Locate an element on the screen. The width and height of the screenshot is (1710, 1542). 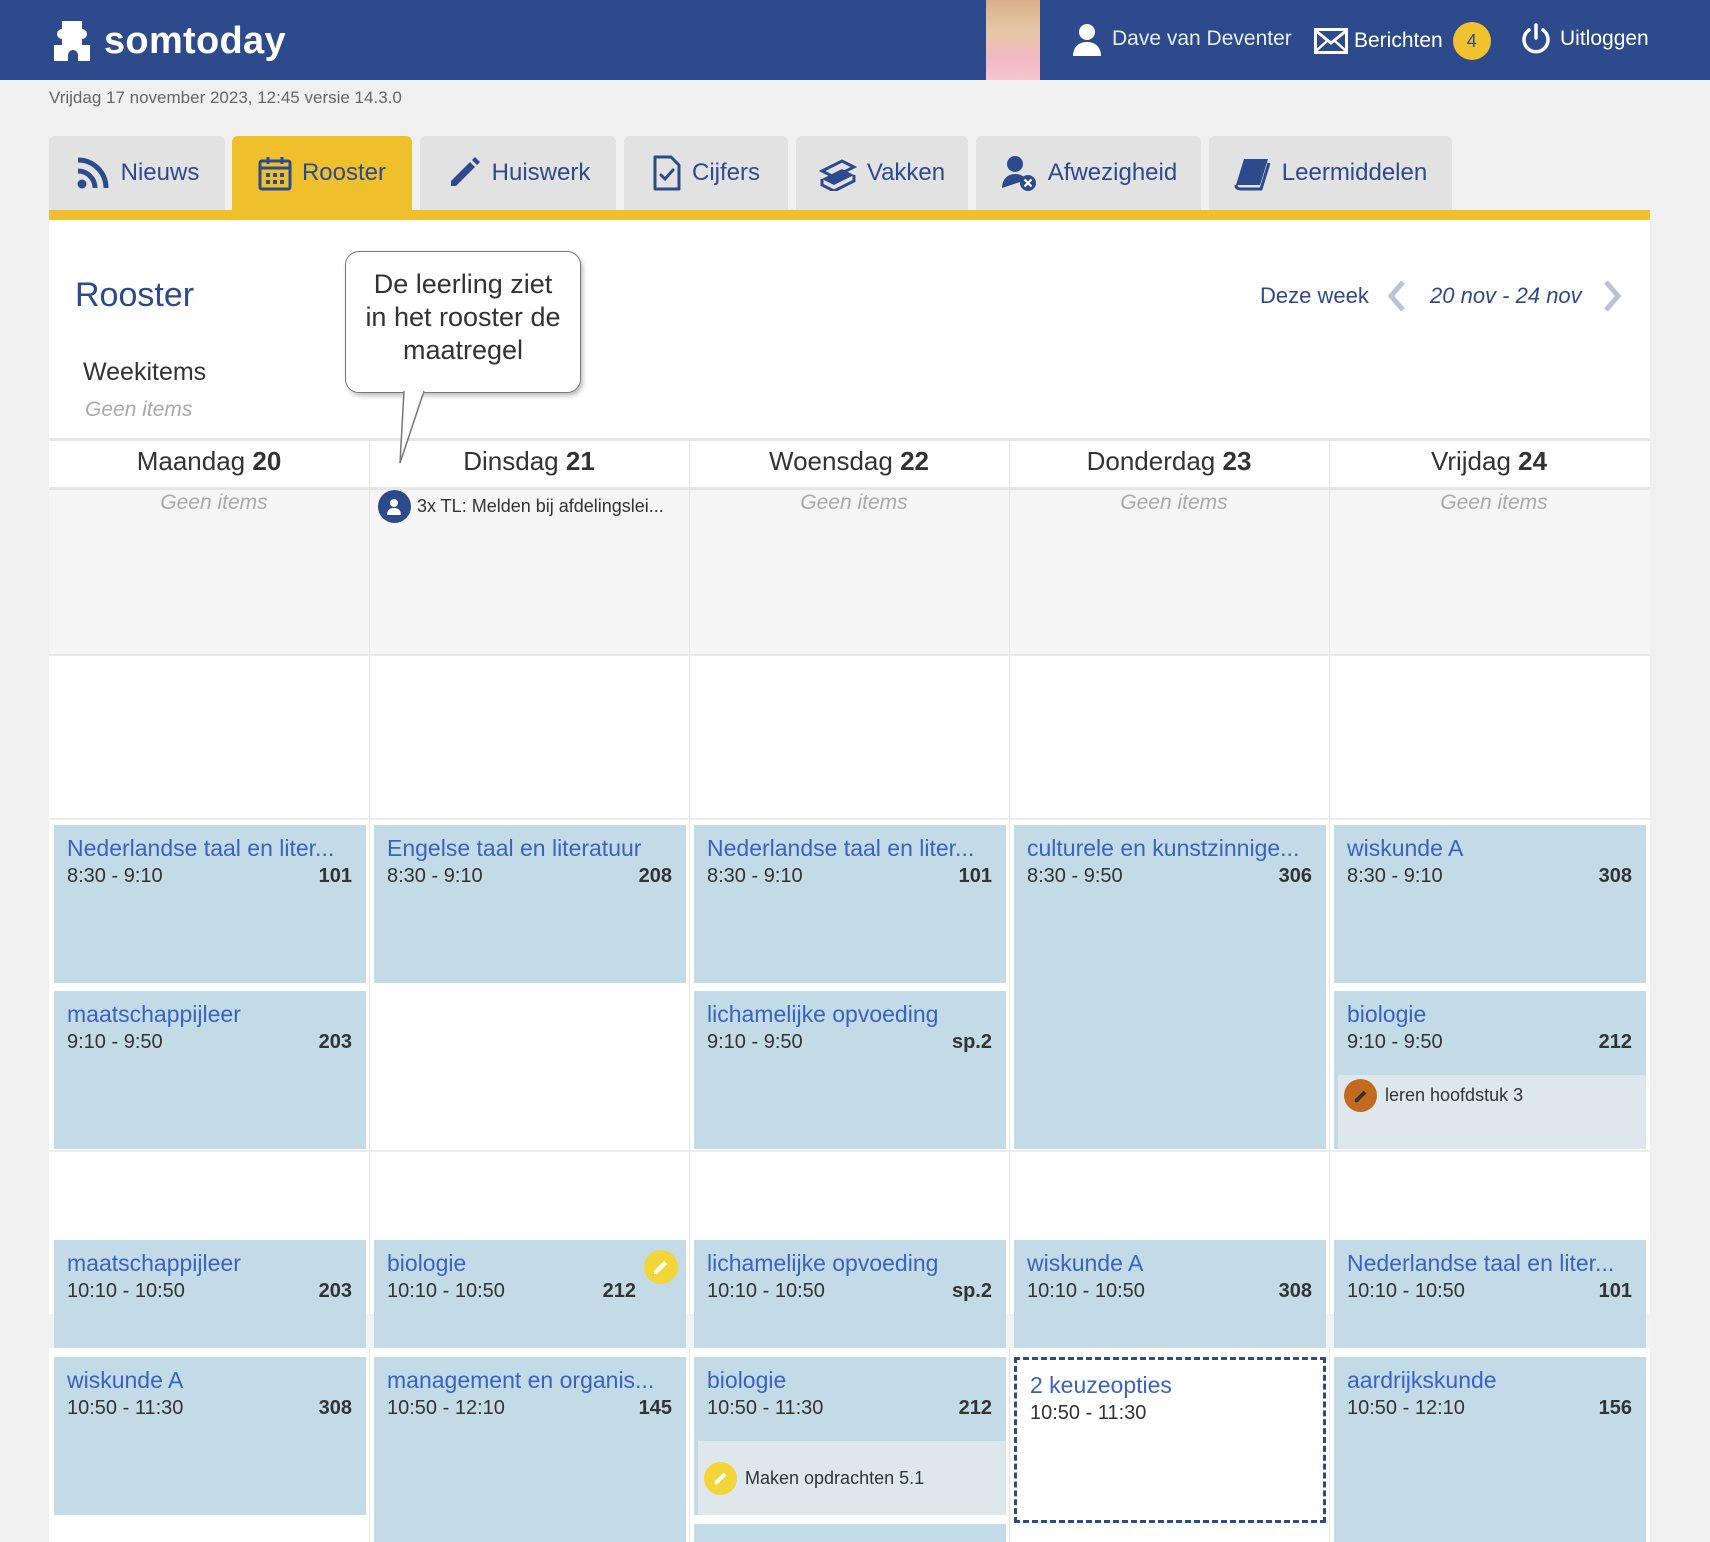
somtoday-logo: somtoday is located at coordinates (167, 41).